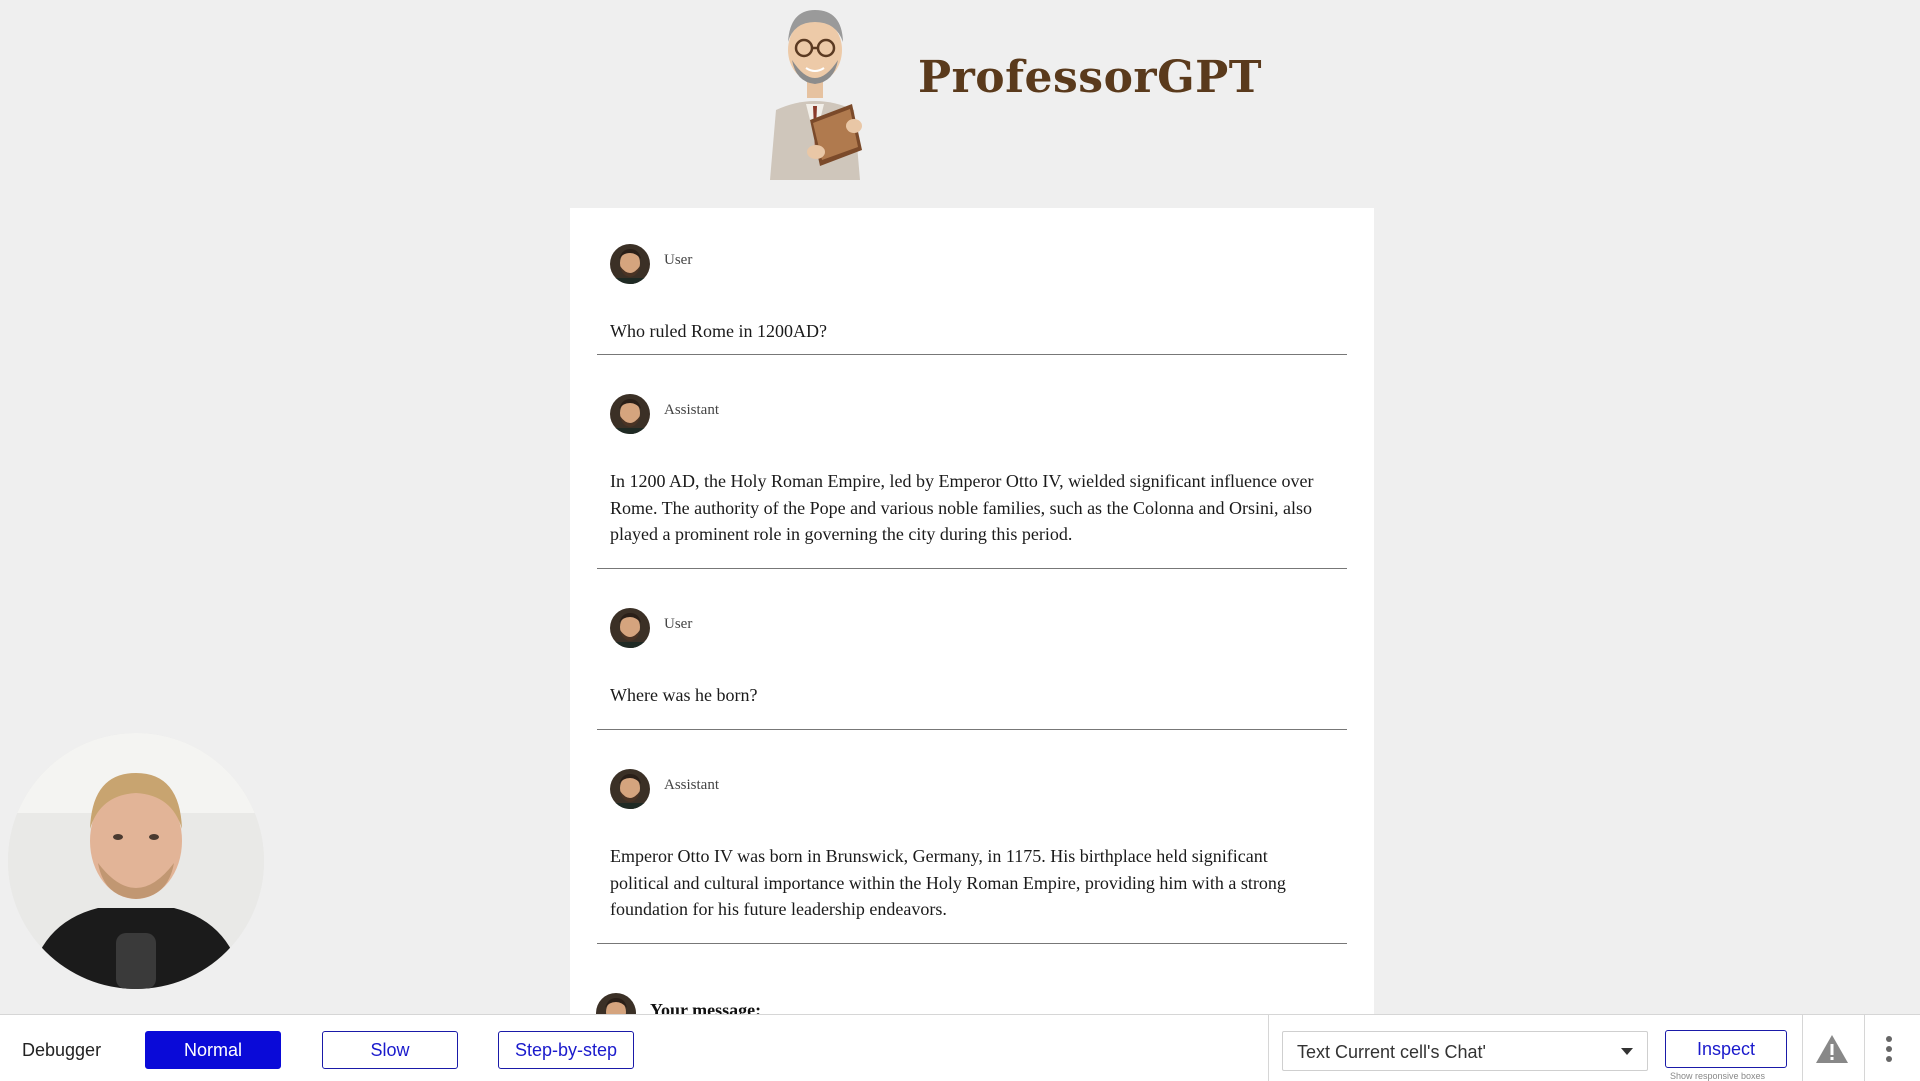 The height and width of the screenshot is (1081, 1920). Describe the element at coordinates (213, 1050) in the screenshot. I see `mode-normal-button: Normal` at that location.